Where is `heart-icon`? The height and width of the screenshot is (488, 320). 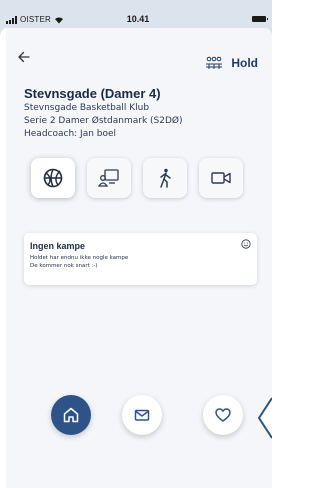 heart-icon is located at coordinates (223, 415).